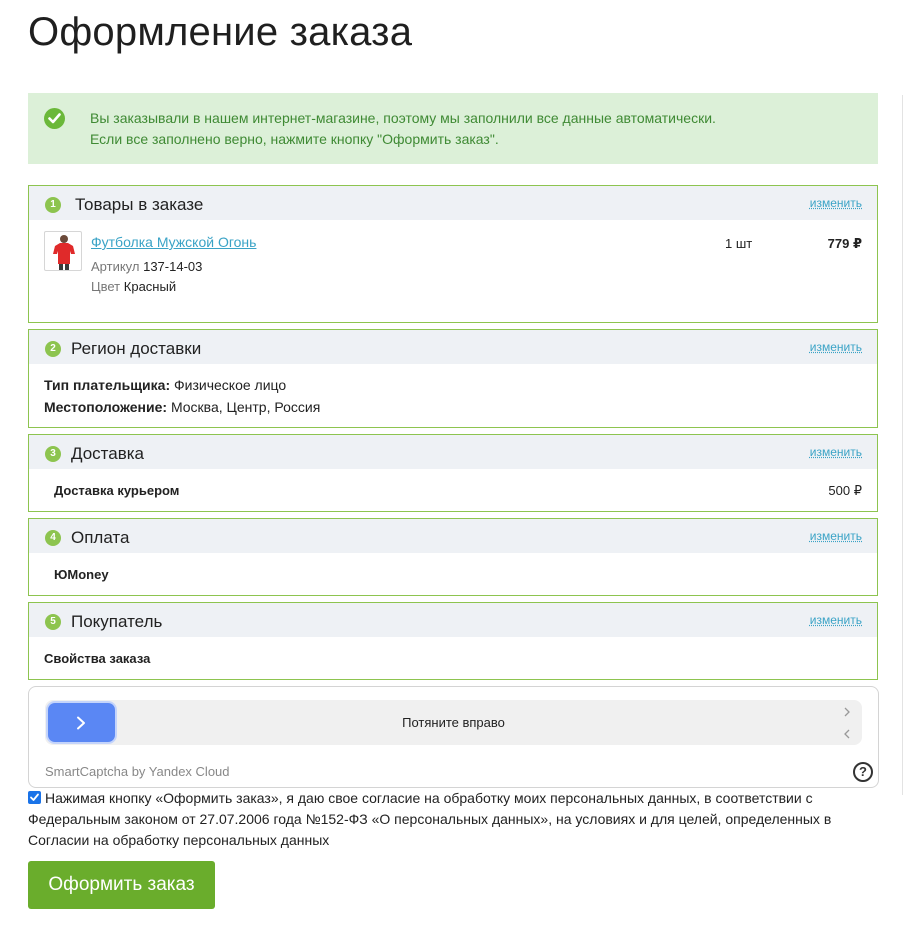 The width and height of the screenshot is (903, 932). I want to click on section-title: Оплата, so click(100, 537).